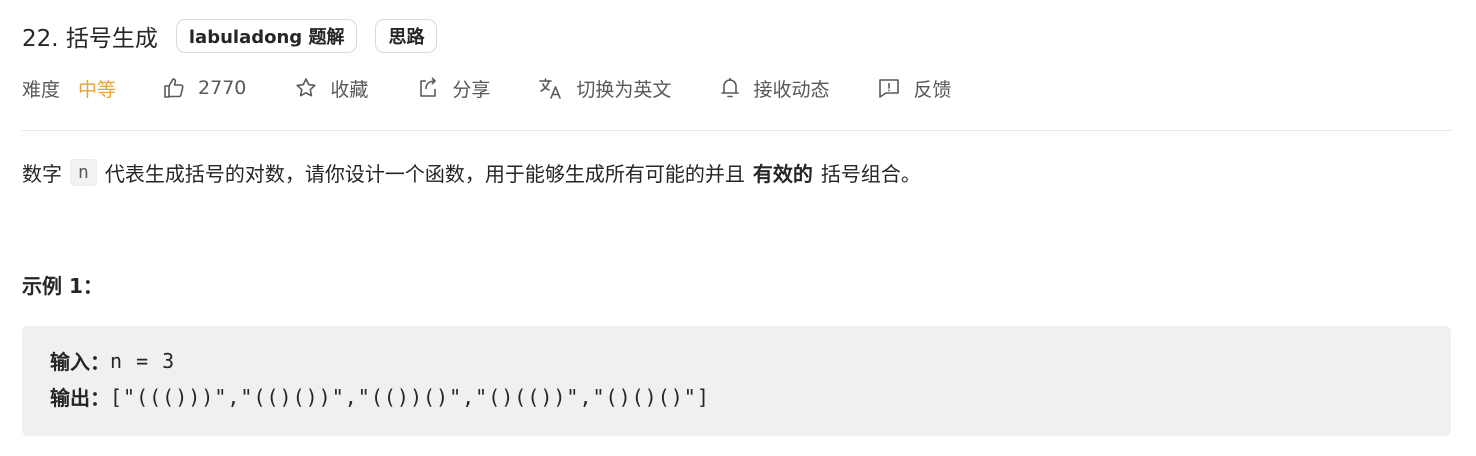 The width and height of the screenshot is (1476, 456). Describe the element at coordinates (349, 89) in the screenshot. I see `favorite-label: 收藏` at that location.